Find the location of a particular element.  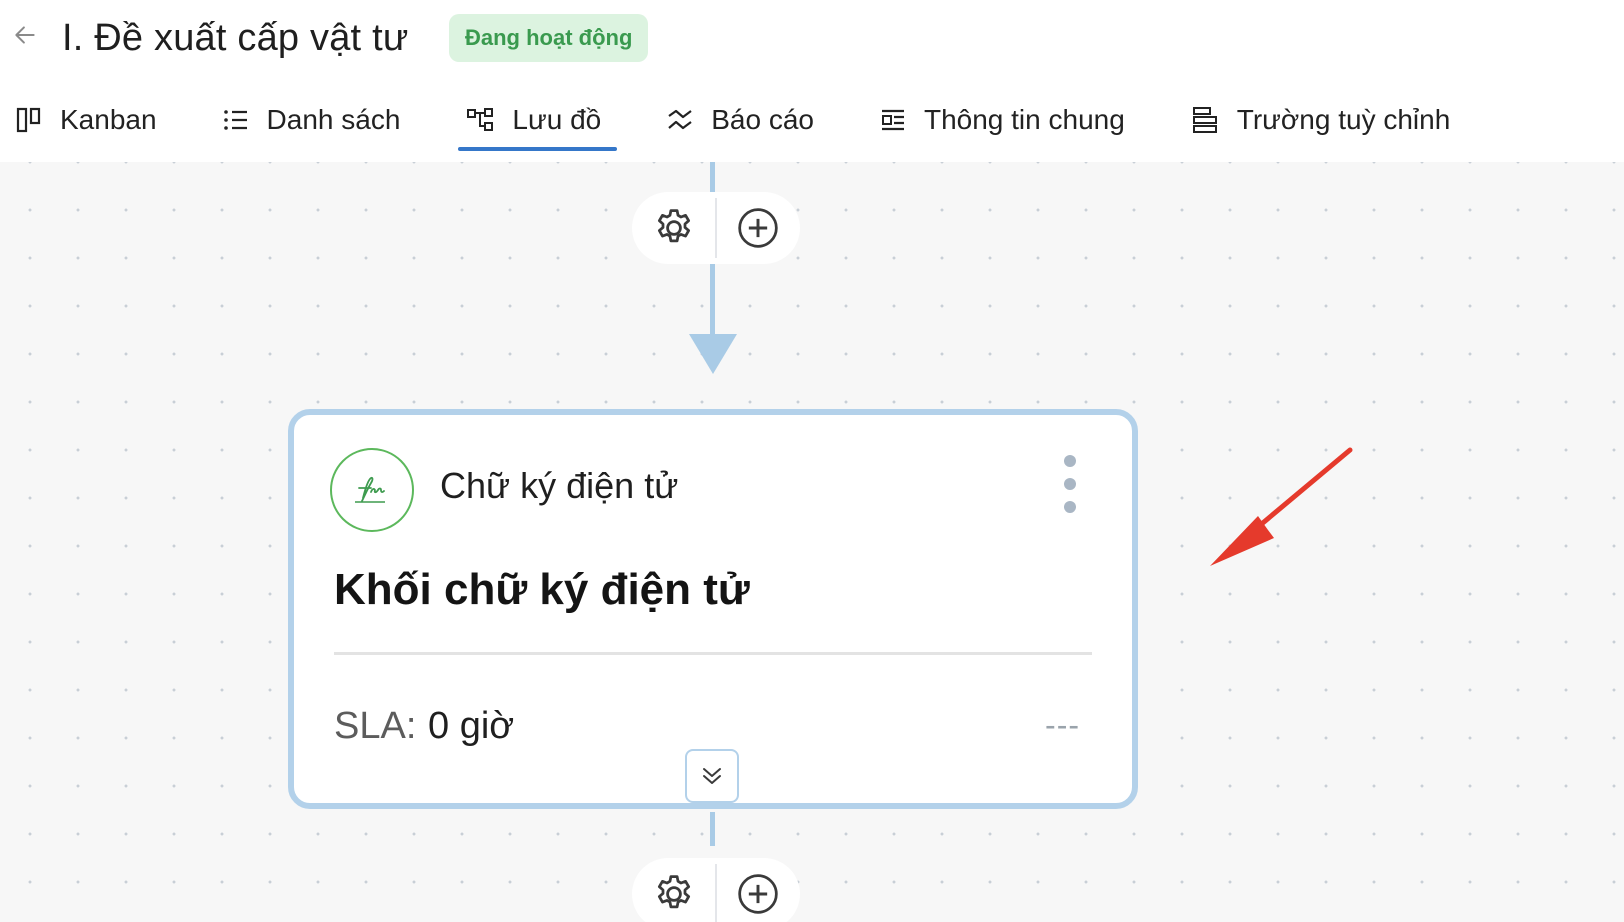

tab-custom-fields: Trường tuỳ chỉnh is located at coordinates (1317, 120).